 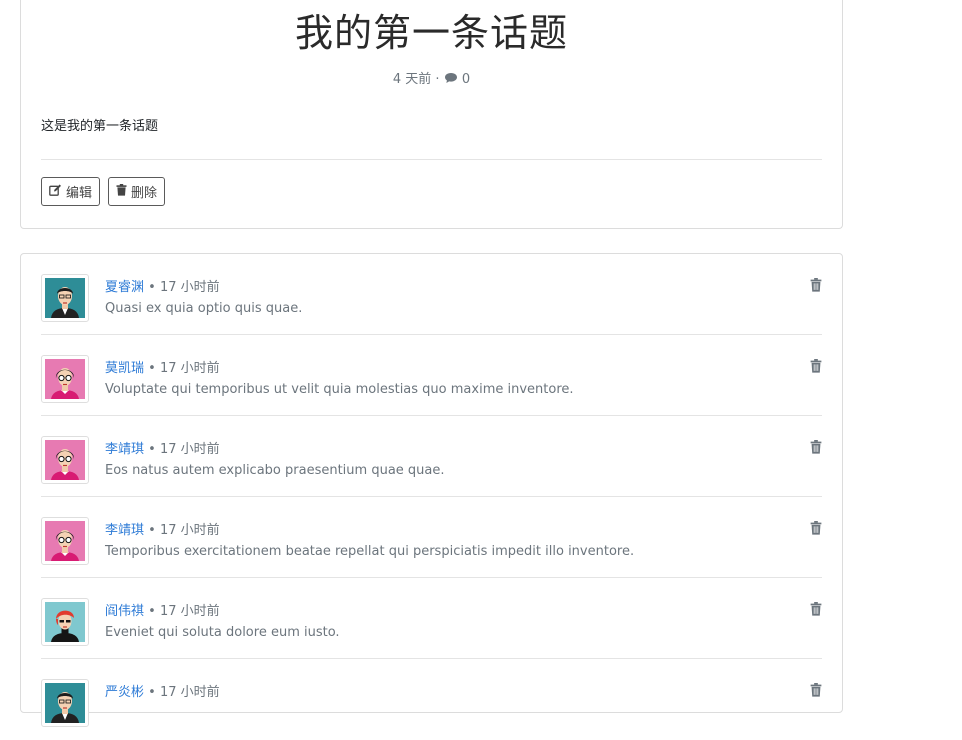 What do you see at coordinates (451, 80) in the screenshot?
I see `comment-icon` at bounding box center [451, 80].